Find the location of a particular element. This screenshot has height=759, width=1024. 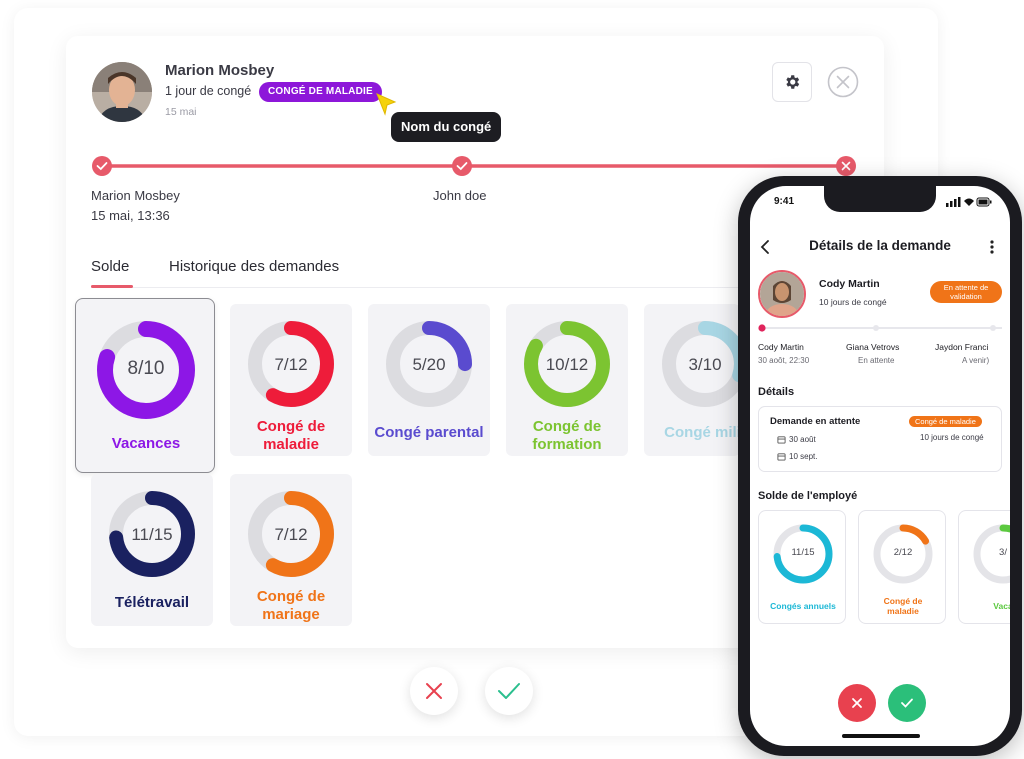

balance-label-line: maladie is located at coordinates (291, 444).